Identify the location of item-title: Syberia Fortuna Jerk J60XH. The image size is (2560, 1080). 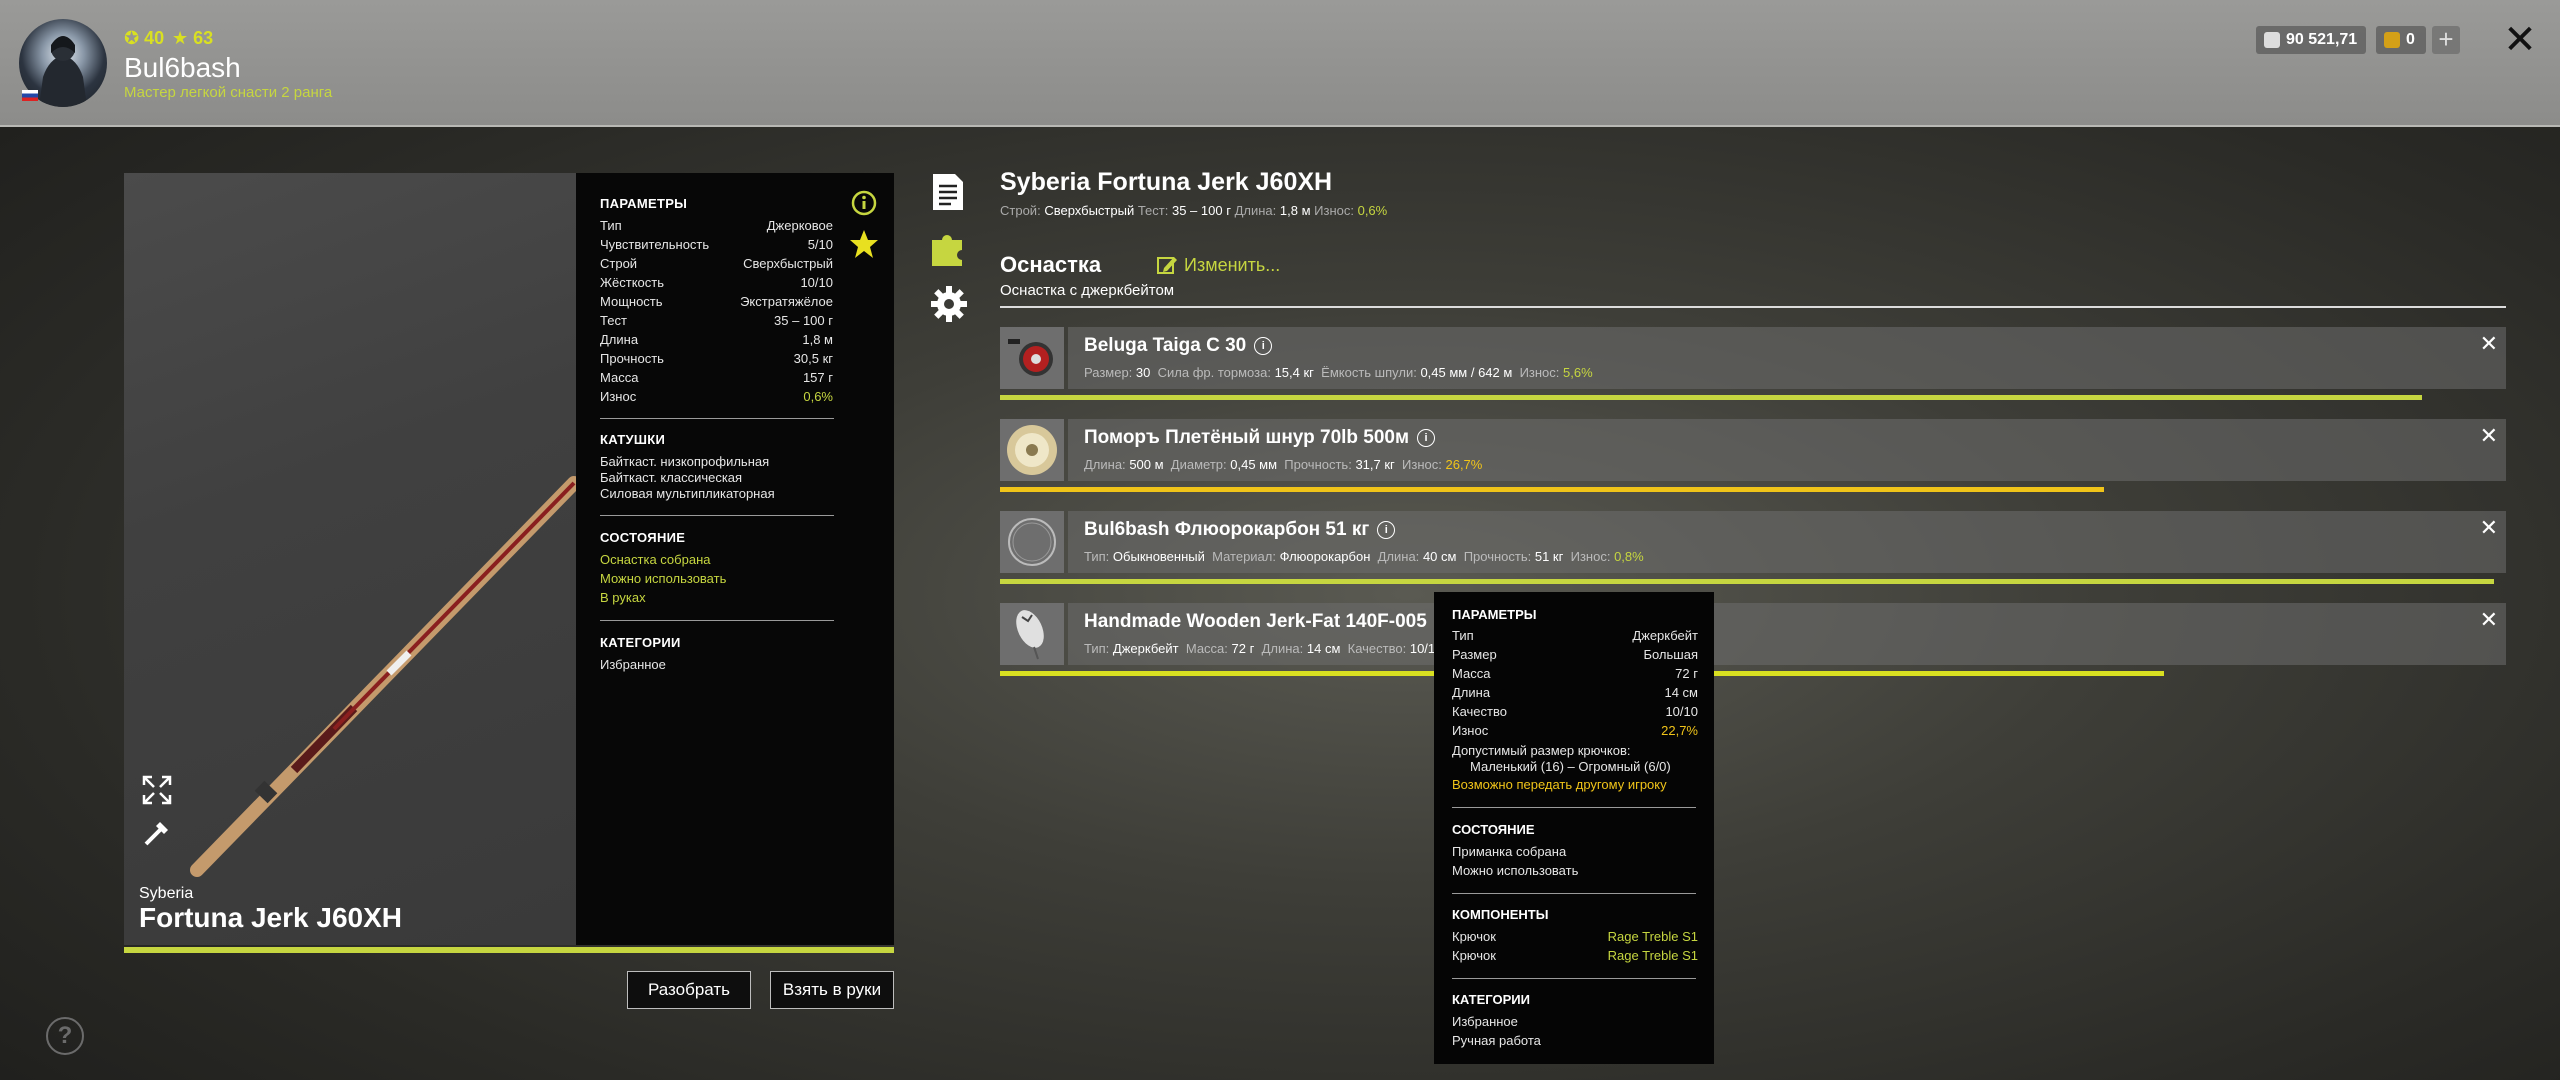
(1166, 182).